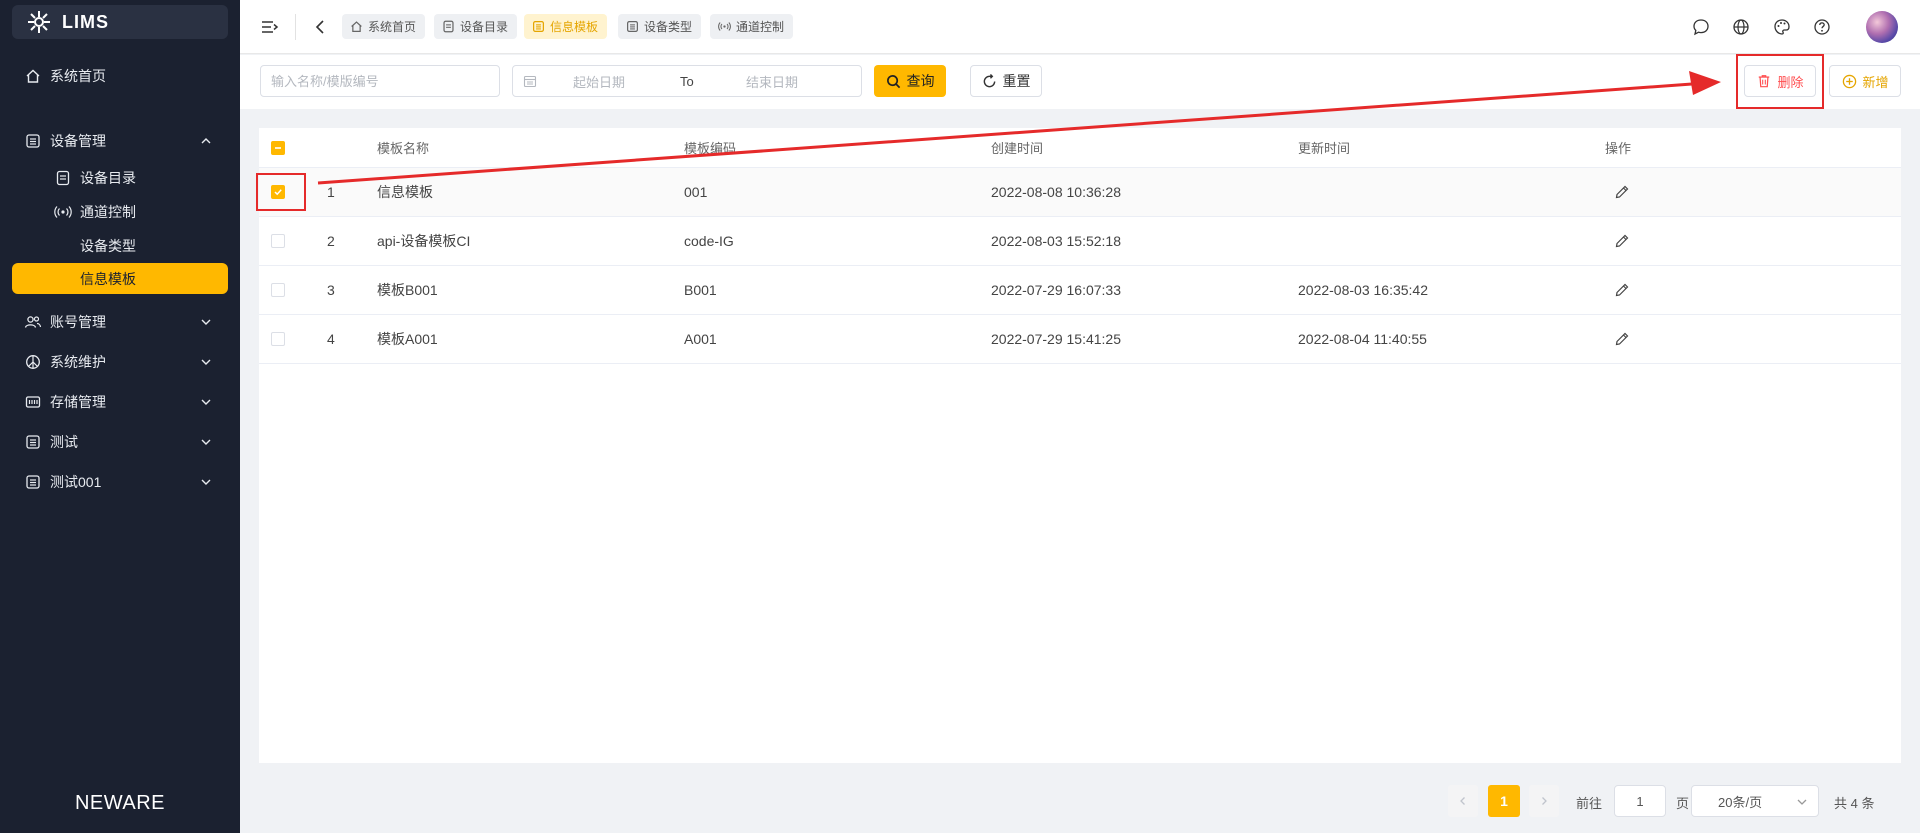 This screenshot has width=1920, height=833. I want to click on row-index: 3, so click(331, 290).